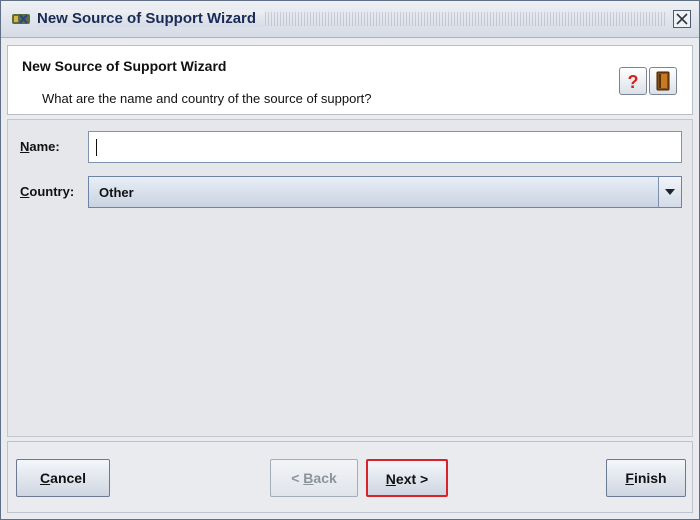 This screenshot has height=520, width=700. Describe the element at coordinates (25, 146) in the screenshot. I see `name-label-mnemonic: N` at that location.